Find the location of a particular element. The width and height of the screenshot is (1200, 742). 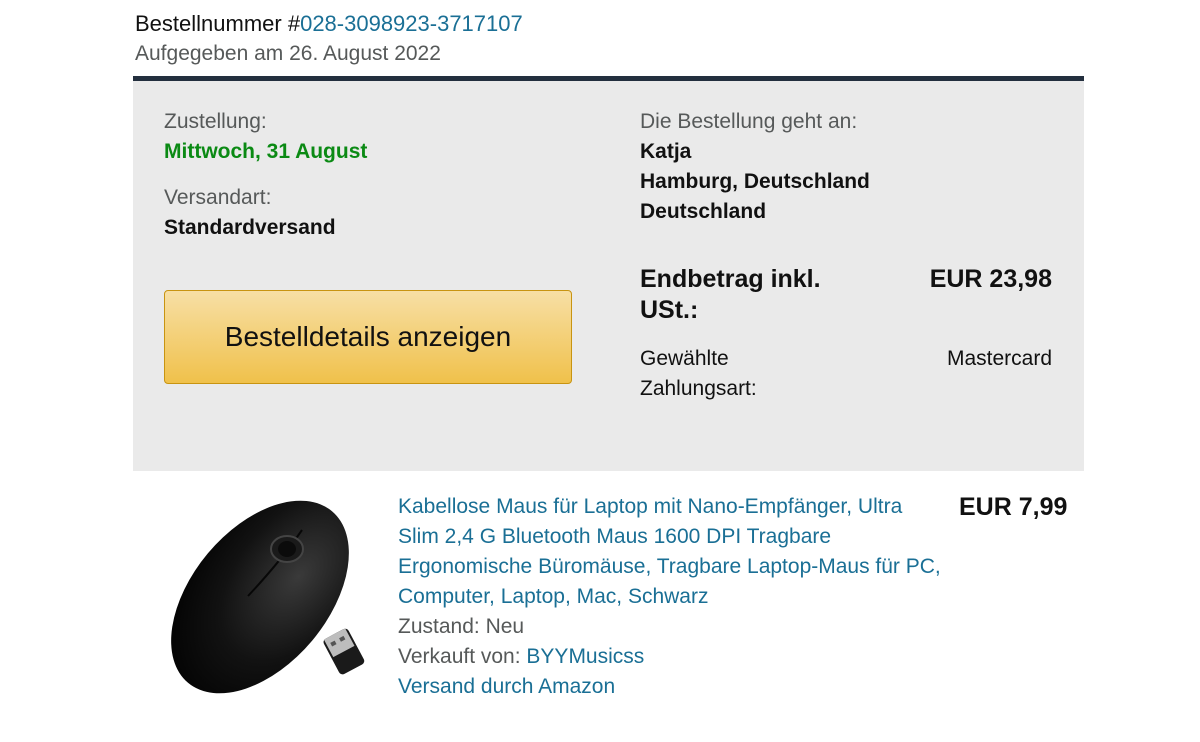

item-price: EUR 7,99 is located at coordinates (1013, 507).